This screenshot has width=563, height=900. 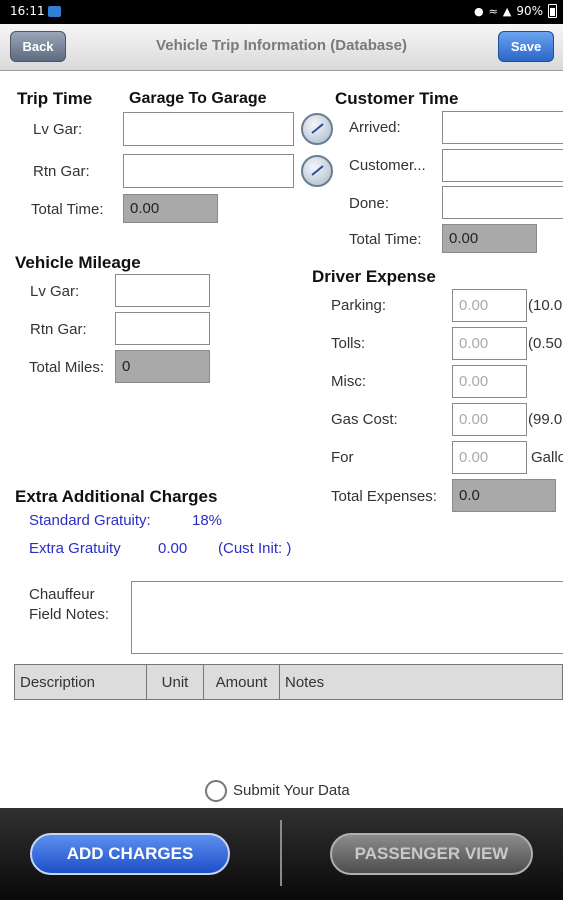 What do you see at coordinates (369, 203) in the screenshot?
I see `done-label: Done:` at bounding box center [369, 203].